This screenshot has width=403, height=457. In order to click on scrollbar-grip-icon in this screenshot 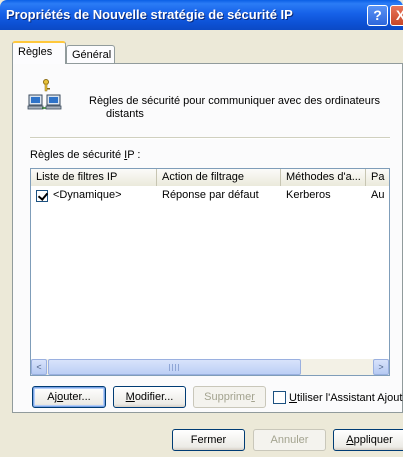, I will do `click(174, 367)`.